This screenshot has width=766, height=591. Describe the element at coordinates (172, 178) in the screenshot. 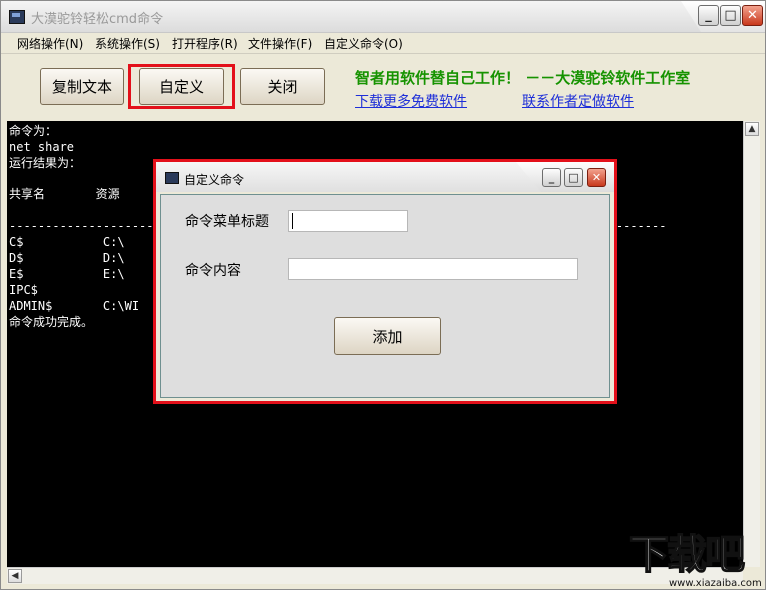

I see `dialog-app-icon` at that location.